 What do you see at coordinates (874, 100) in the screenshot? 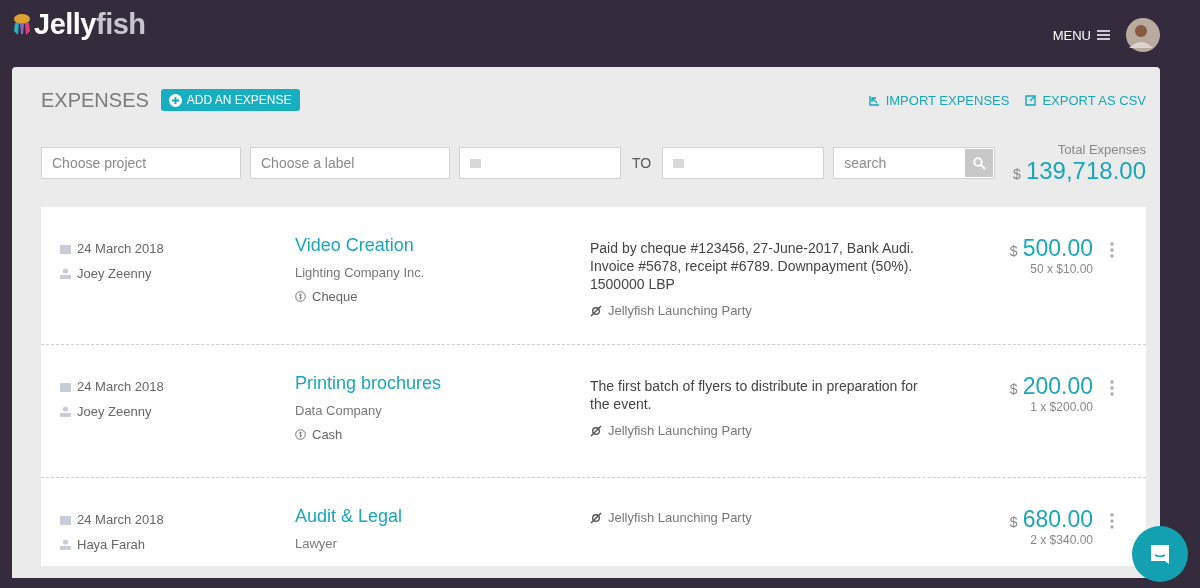
I see `import-icon` at bounding box center [874, 100].